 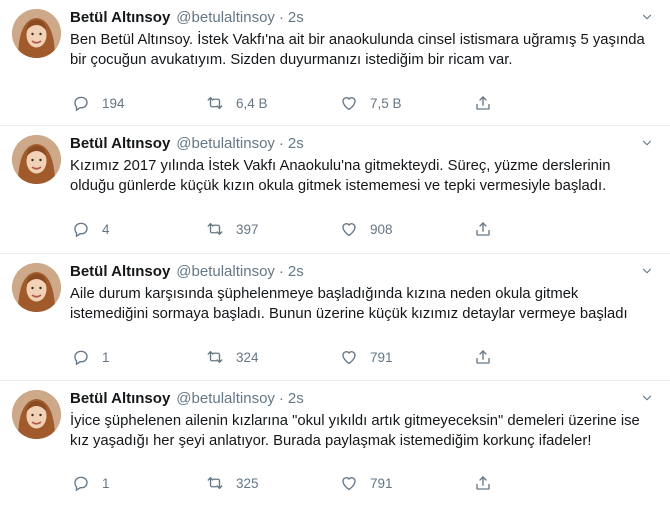 What do you see at coordinates (386, 103) in the screenshot?
I see `like-count: 7,5 B` at bounding box center [386, 103].